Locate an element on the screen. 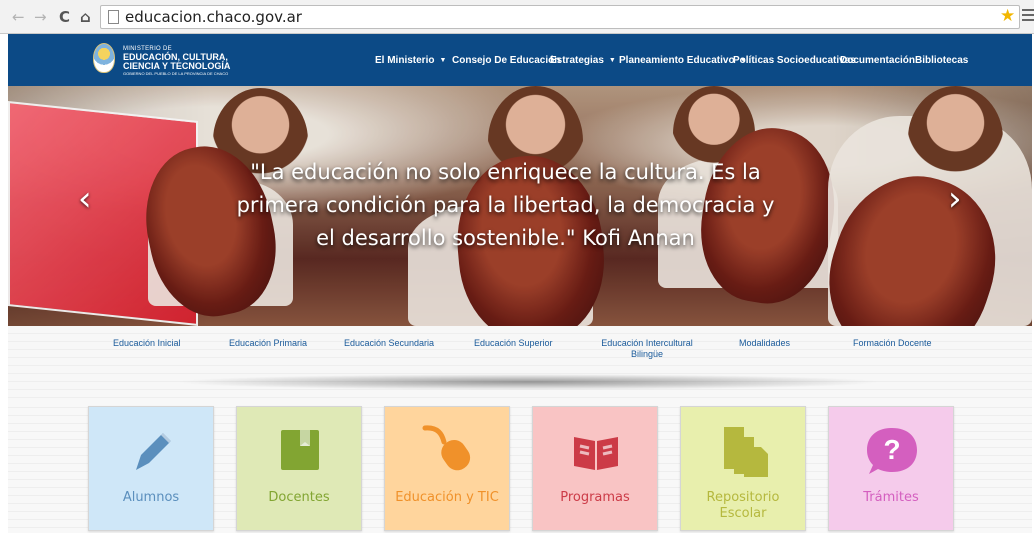  card-label: Docentes is located at coordinates (299, 497).